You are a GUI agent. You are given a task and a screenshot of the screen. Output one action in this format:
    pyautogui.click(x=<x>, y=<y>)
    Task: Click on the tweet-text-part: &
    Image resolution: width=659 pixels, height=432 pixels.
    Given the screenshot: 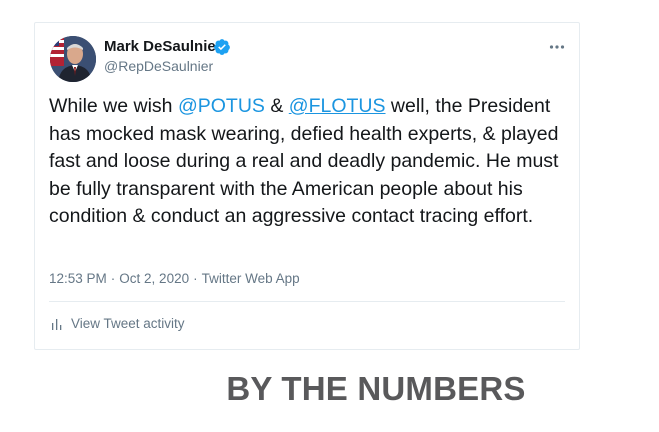 What is the action you would take?
    pyautogui.click(x=276, y=106)
    